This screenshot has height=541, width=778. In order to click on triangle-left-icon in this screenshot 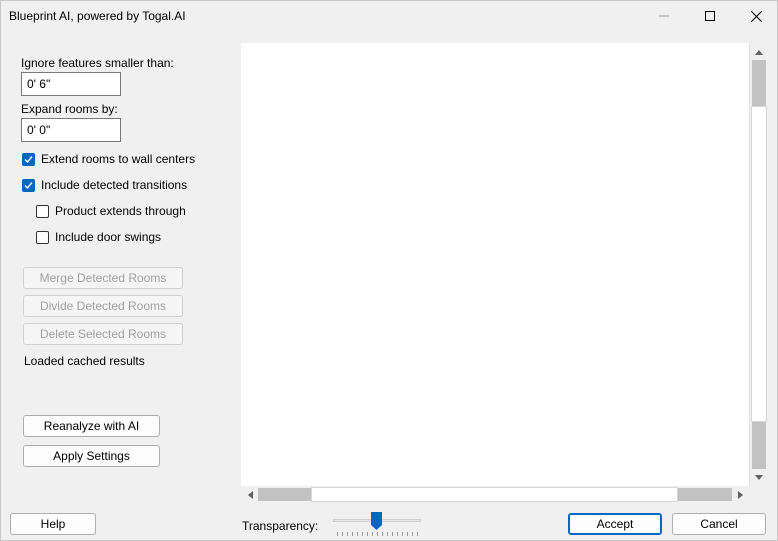, I will do `click(250, 494)`.